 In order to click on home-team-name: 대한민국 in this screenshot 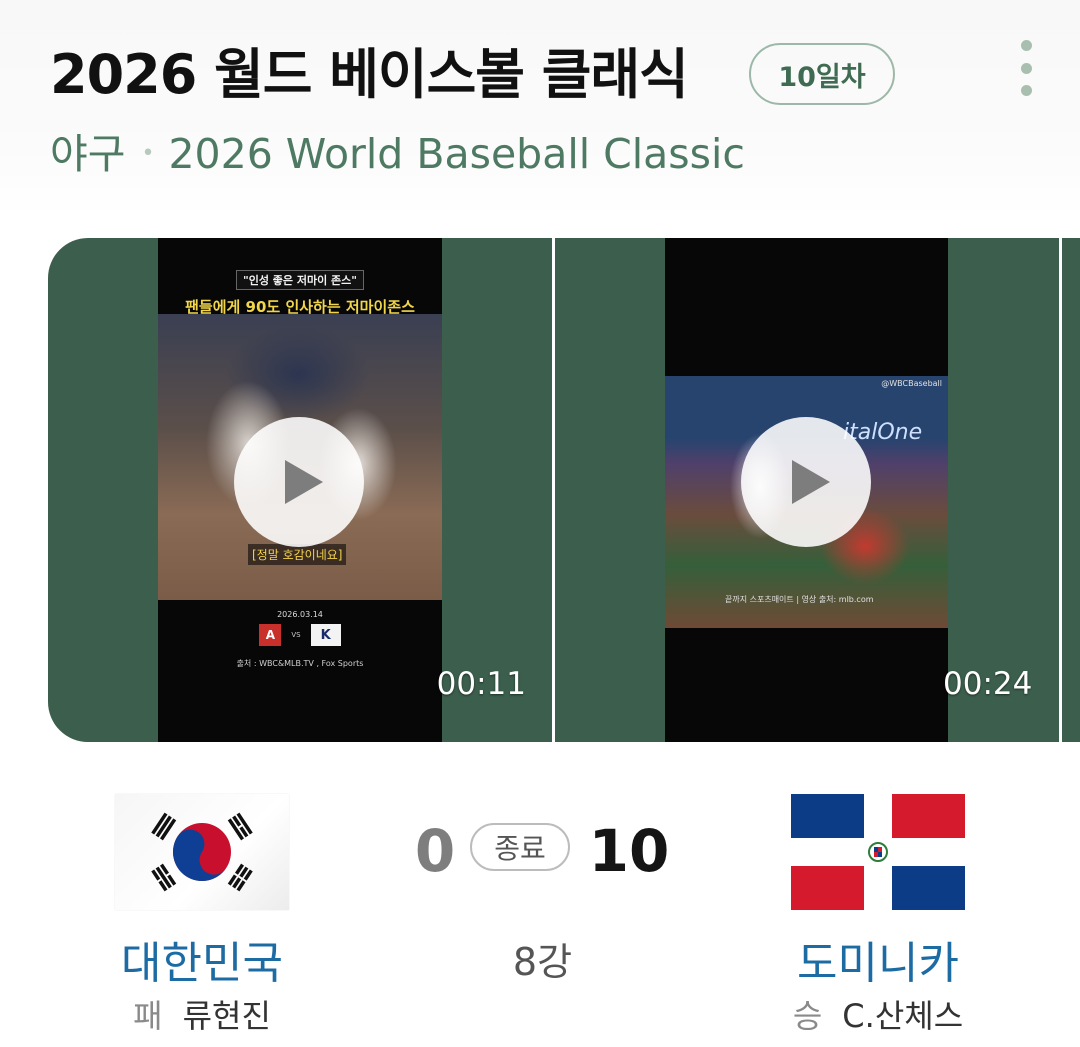, I will do `click(202, 964)`.